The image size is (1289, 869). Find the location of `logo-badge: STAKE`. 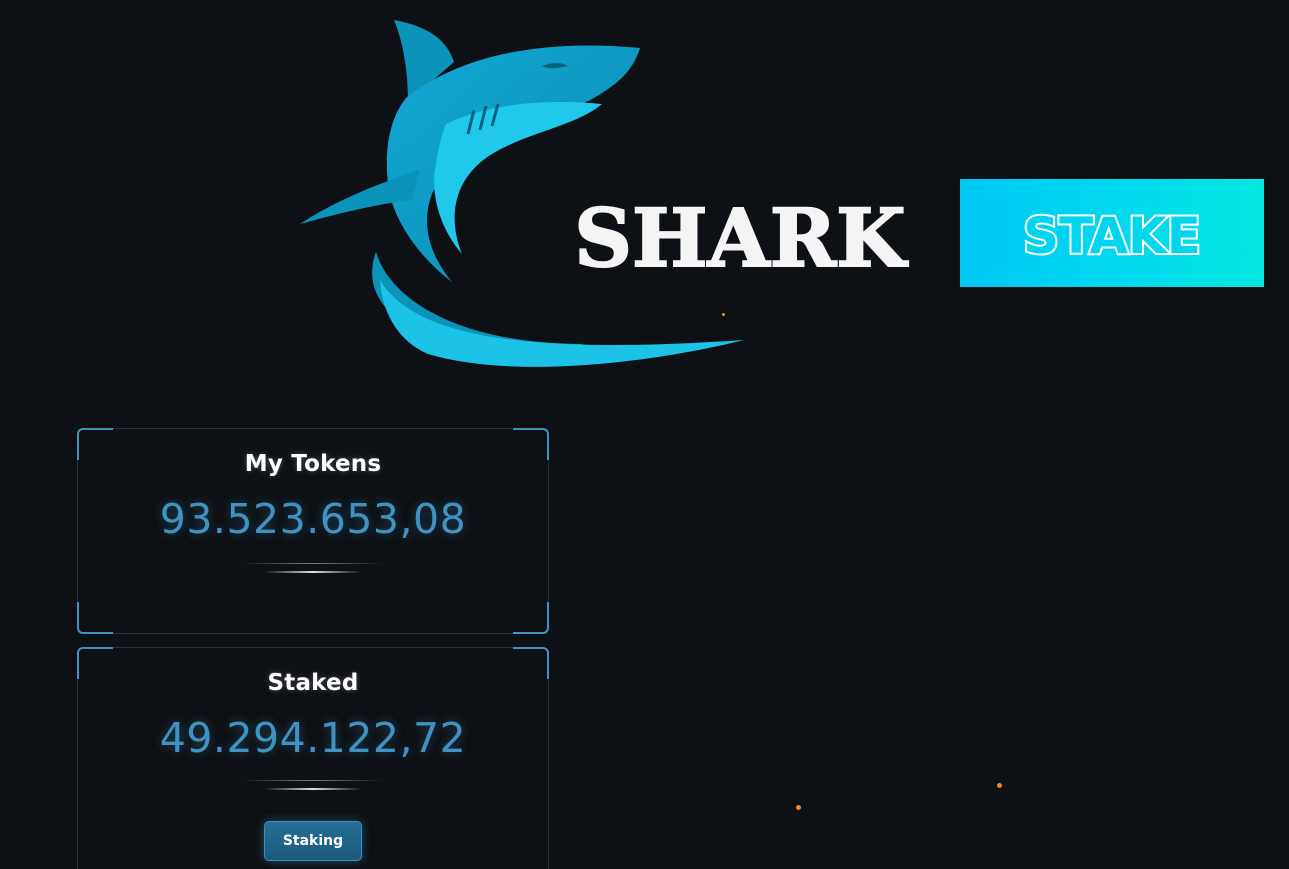

logo-badge: STAKE is located at coordinates (1112, 233).